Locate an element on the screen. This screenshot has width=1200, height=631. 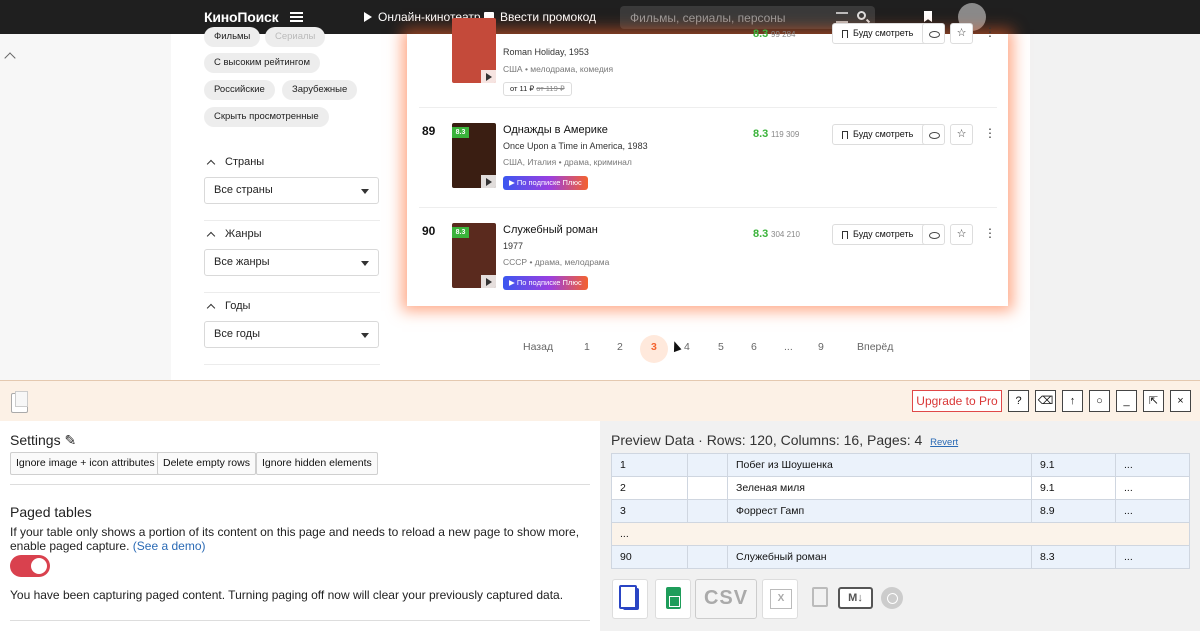
paged-capture-toggle is located at coordinates (30, 566).